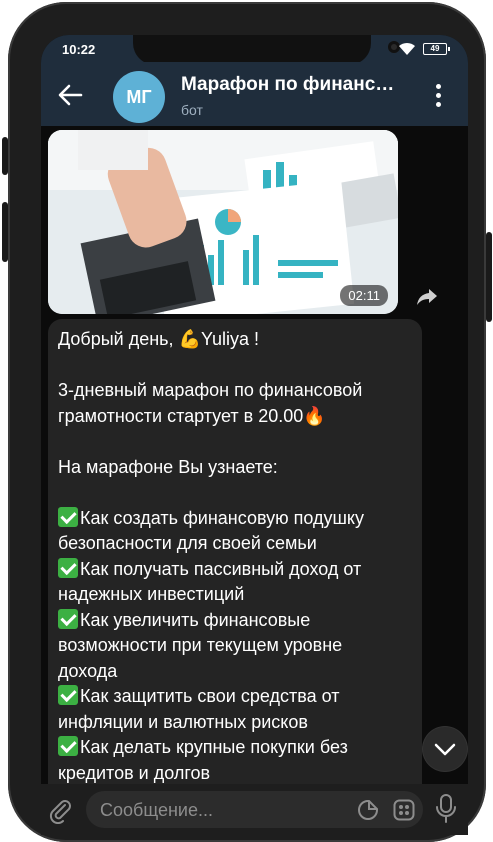  What do you see at coordinates (192, 110) in the screenshot?
I see `chat-subtitle: бот` at bounding box center [192, 110].